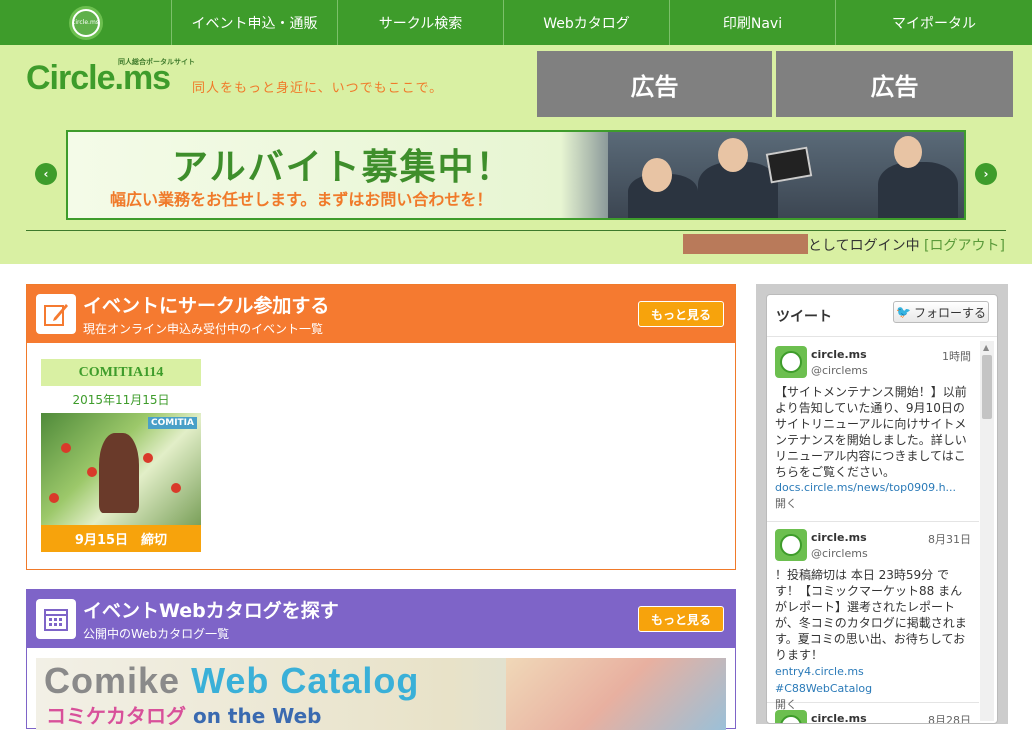 Image resolution: width=1032 pixels, height=730 pixels. I want to click on catalog-banner-subtitle: コミケカタログ on the Web, so click(183, 714).